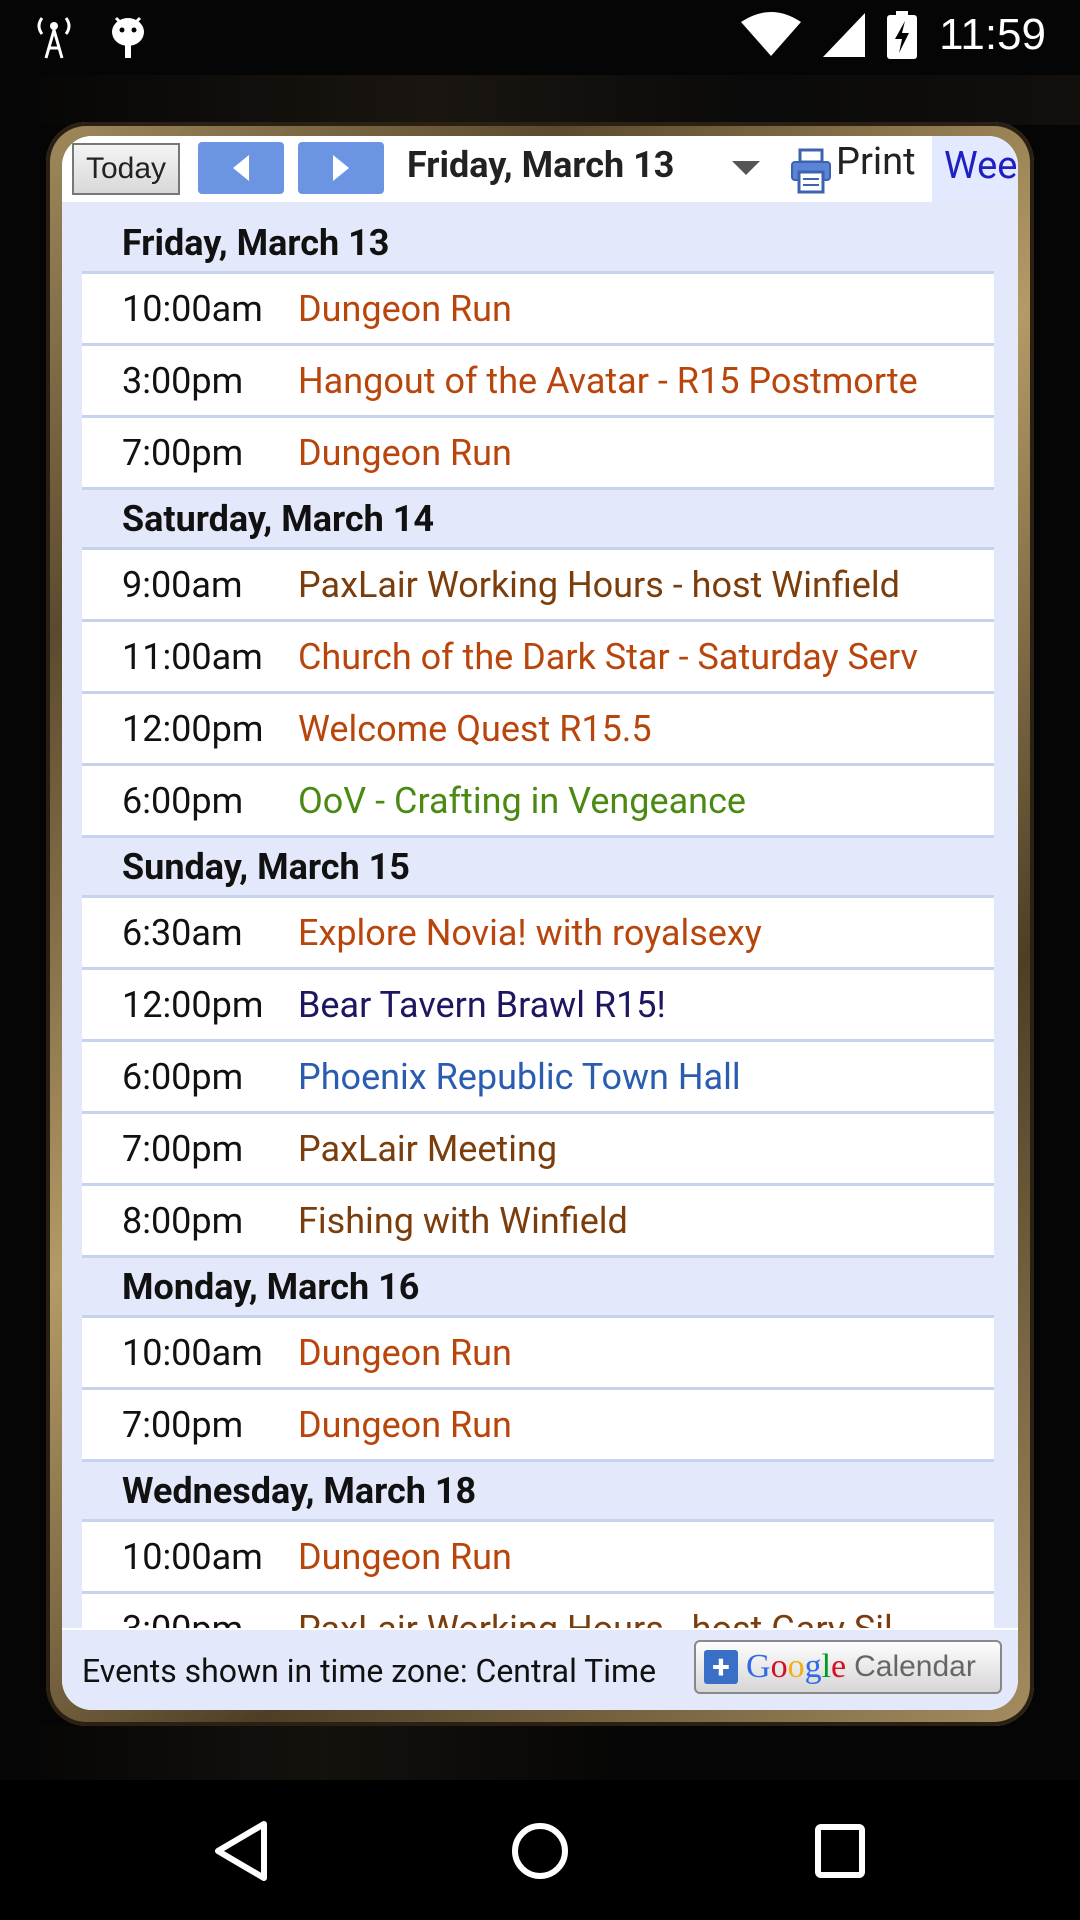 This screenshot has width=1080, height=1920. Describe the element at coordinates (844, 35) in the screenshot. I see `cell-signal-icon` at that location.